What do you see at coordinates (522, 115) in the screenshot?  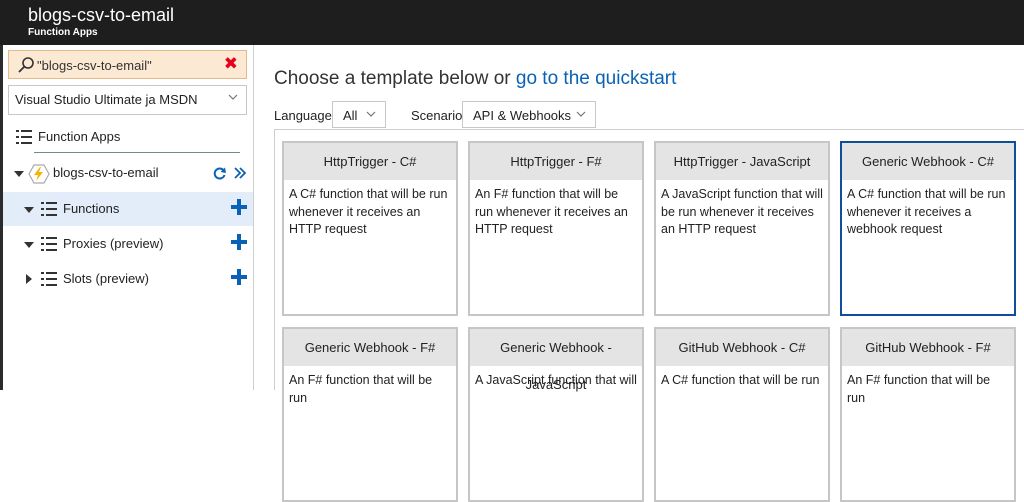 I see `scenario-value: API & Webhooks` at bounding box center [522, 115].